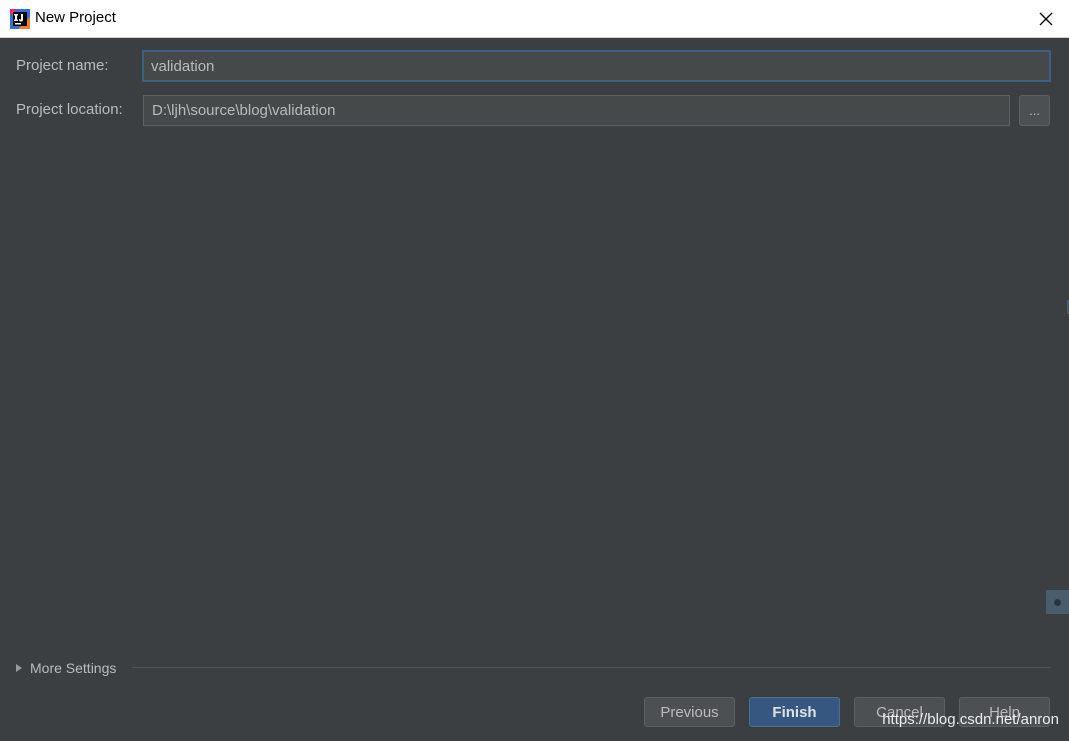 The height and width of the screenshot is (741, 1069). What do you see at coordinates (591, 667) in the screenshot?
I see `more-settings-separator` at bounding box center [591, 667].